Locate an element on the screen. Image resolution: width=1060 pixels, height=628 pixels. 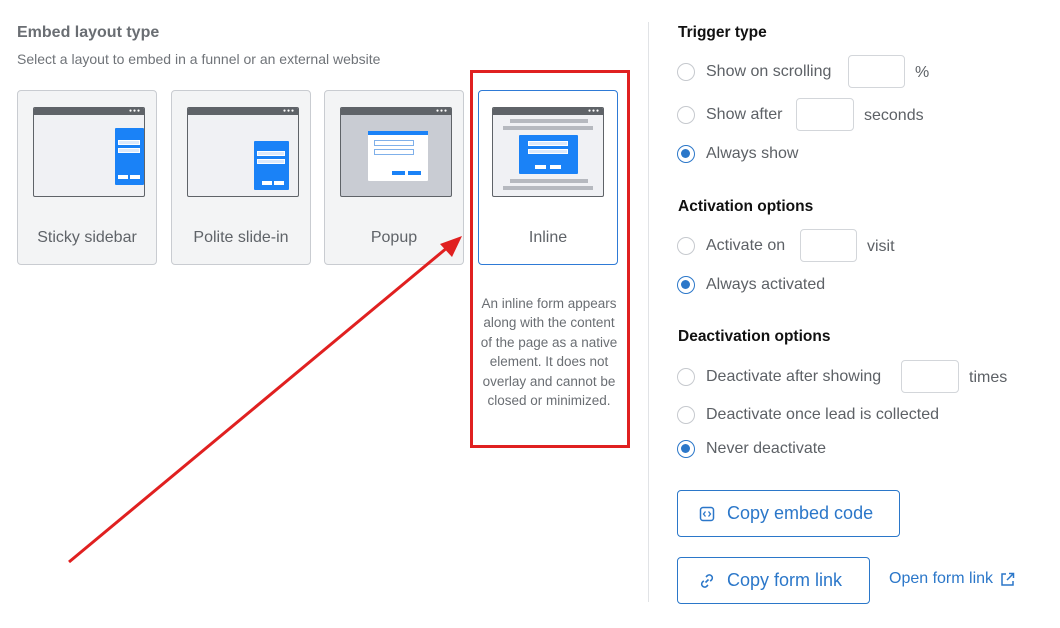
open-form-link: Open form link is located at coordinates (952, 579).